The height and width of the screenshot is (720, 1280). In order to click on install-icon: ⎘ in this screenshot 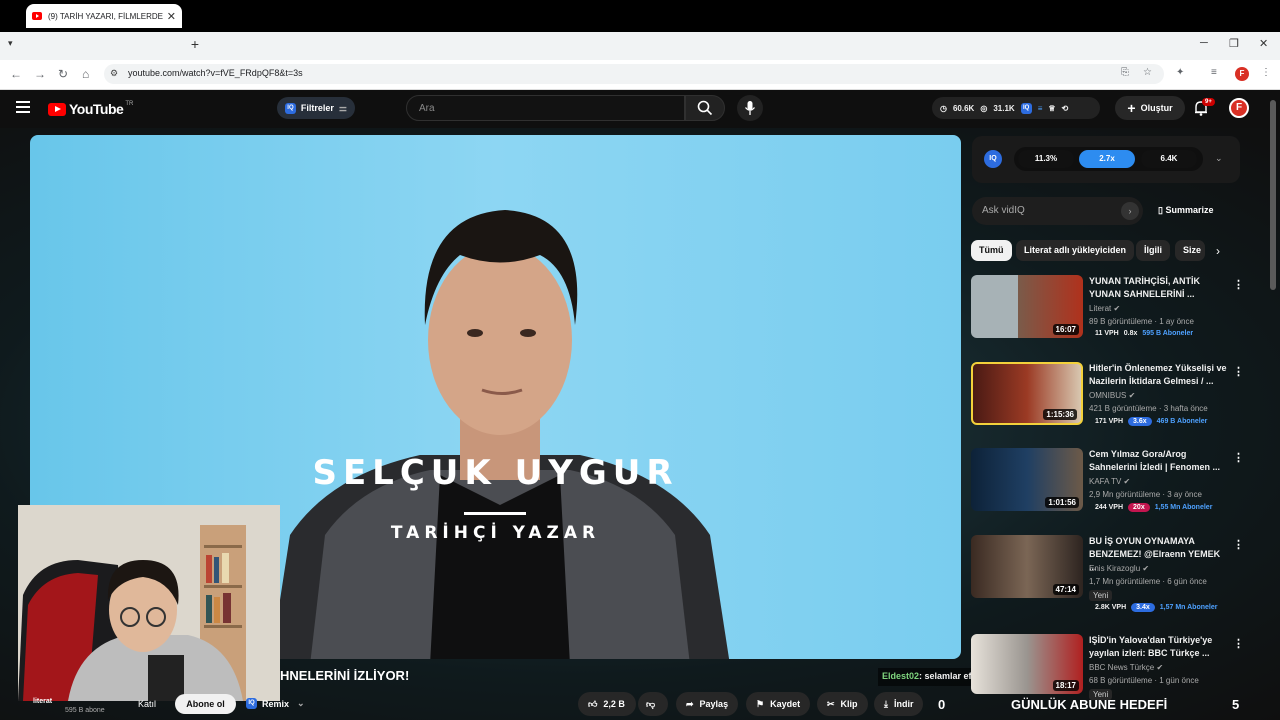, I will do `click(1125, 72)`.